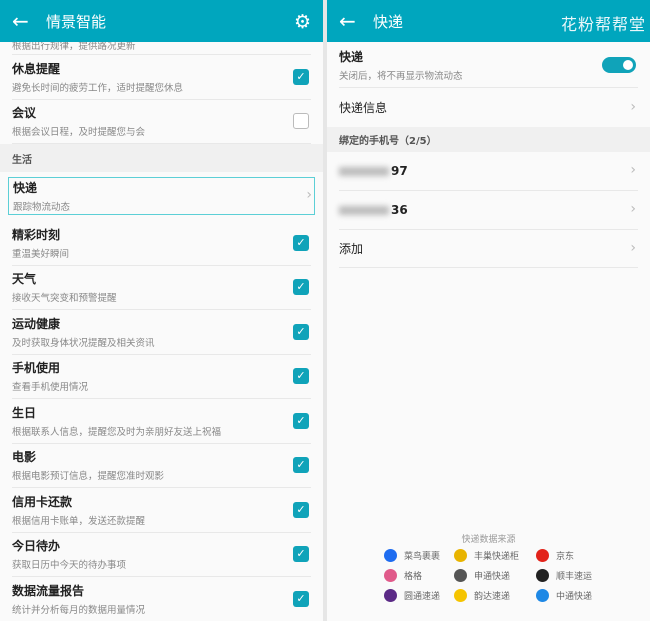 This screenshot has width=650, height=621. Describe the element at coordinates (388, 21) in the screenshot. I see `page-title: 快递` at that location.